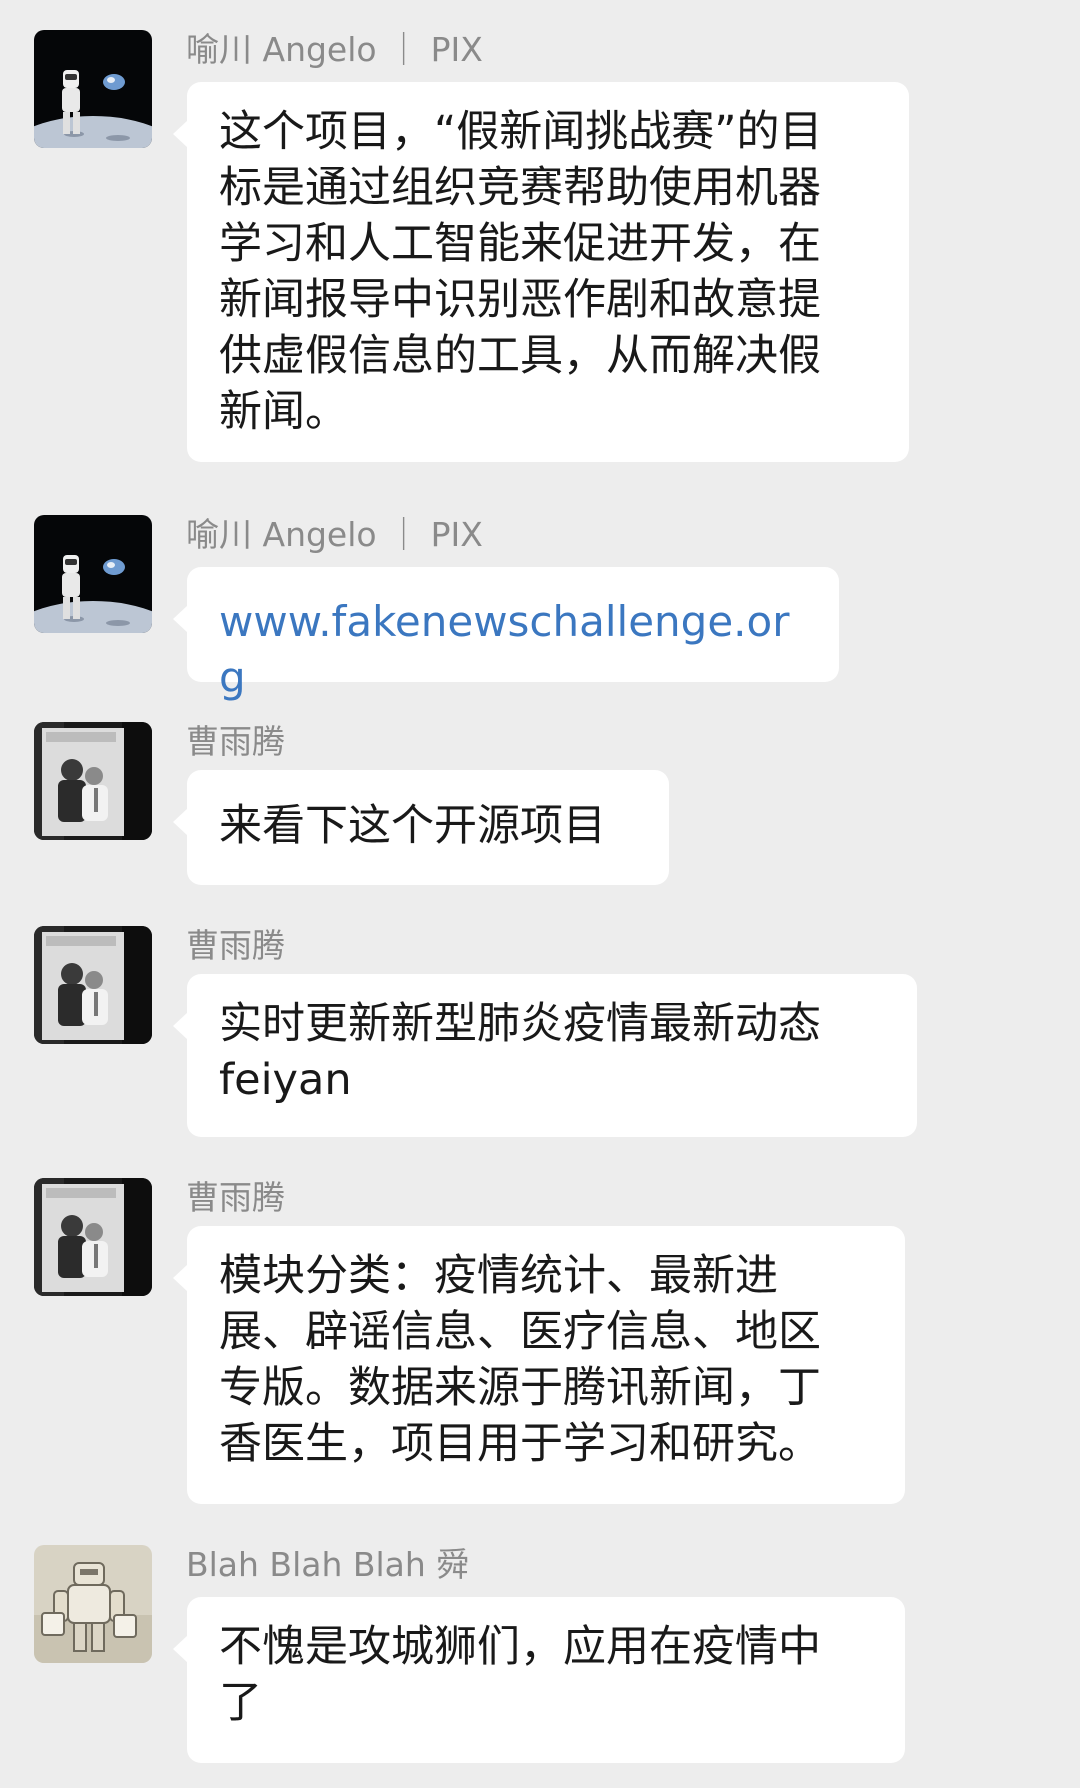 This screenshot has width=1080, height=1788. What do you see at coordinates (545, 1055) in the screenshot?
I see `message-bubble: 实时更新新型肺炎疫情最新动态 feiyan` at bounding box center [545, 1055].